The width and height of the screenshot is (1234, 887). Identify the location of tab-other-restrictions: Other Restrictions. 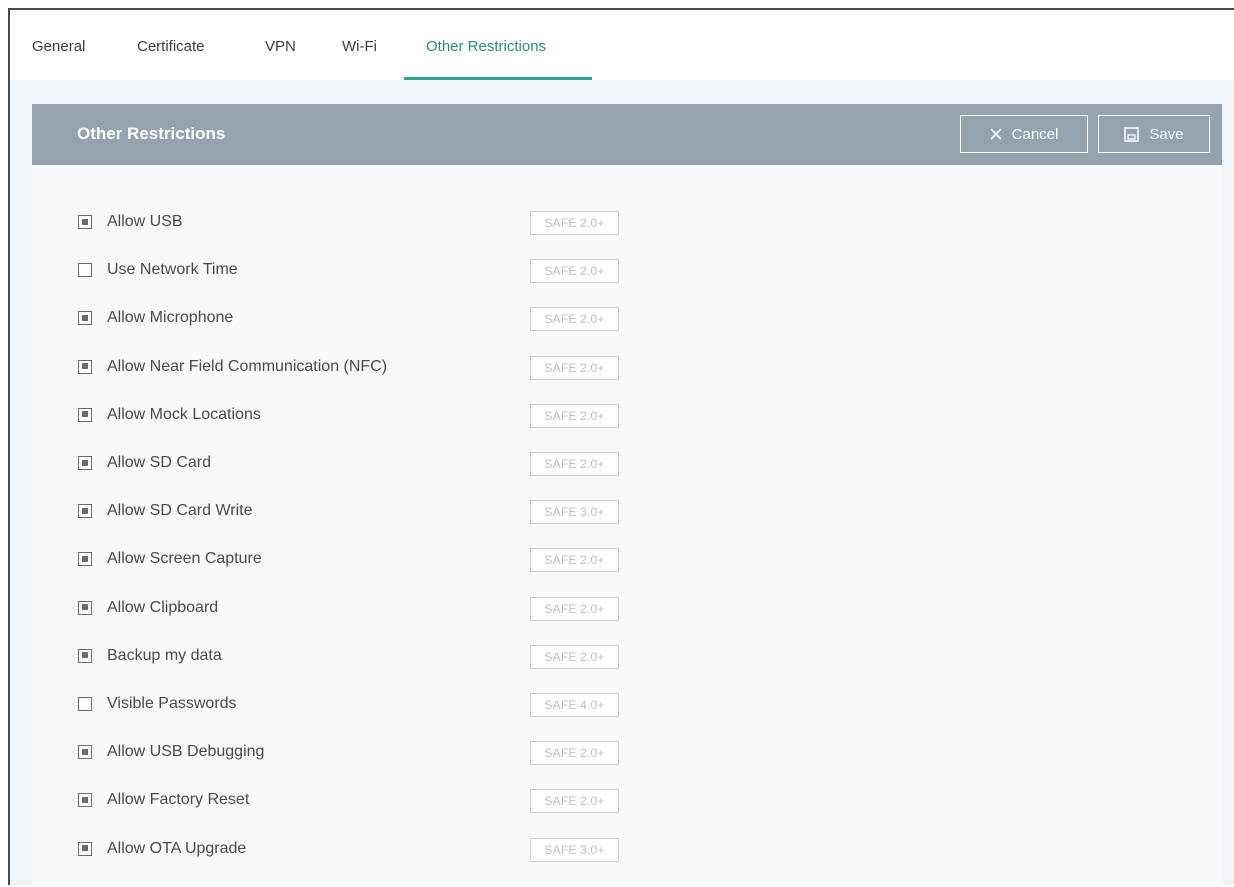
(486, 46).